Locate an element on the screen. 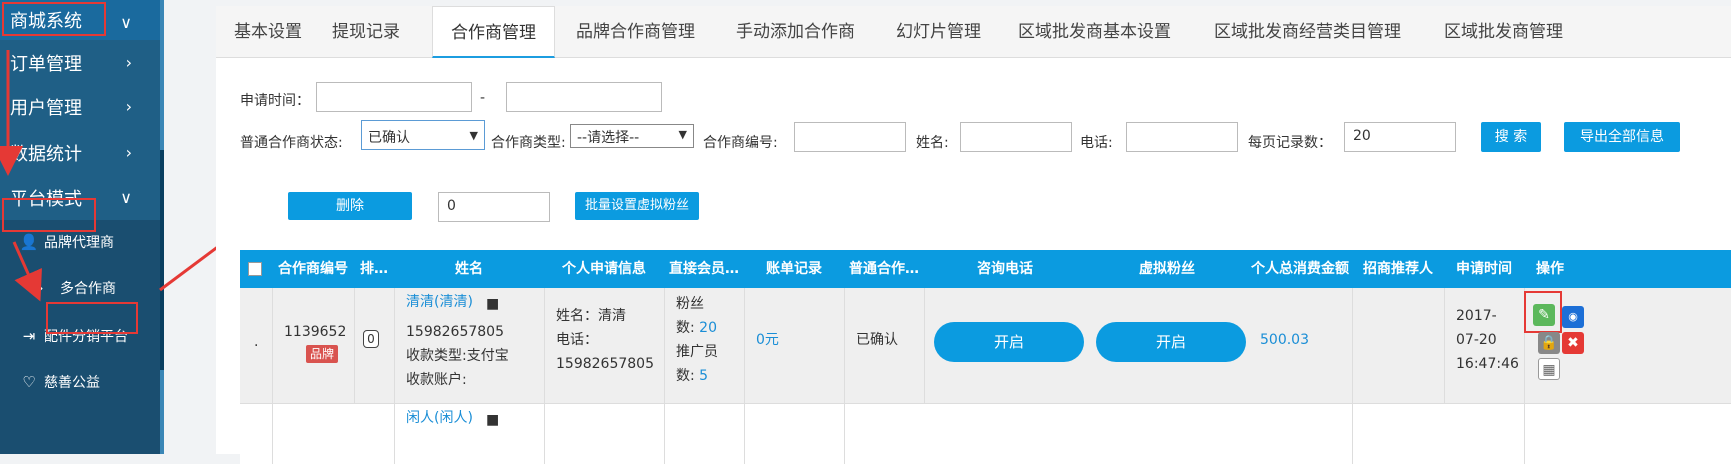 The height and width of the screenshot is (464, 1731). sort-value: 0 is located at coordinates (371, 339).